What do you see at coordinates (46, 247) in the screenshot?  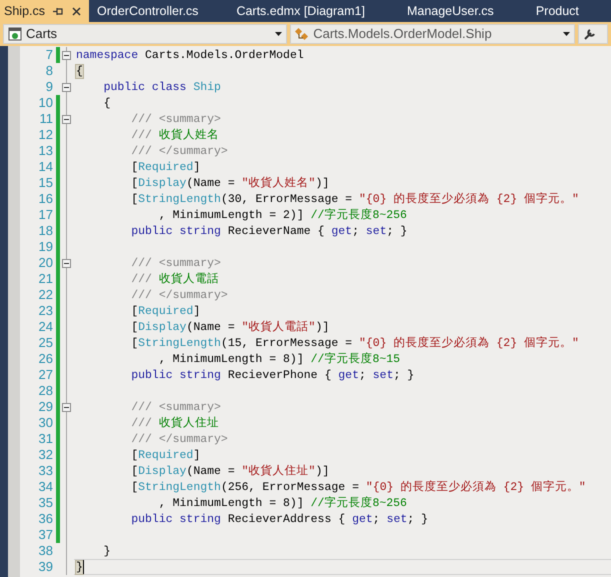 I see `line-number: 19` at bounding box center [46, 247].